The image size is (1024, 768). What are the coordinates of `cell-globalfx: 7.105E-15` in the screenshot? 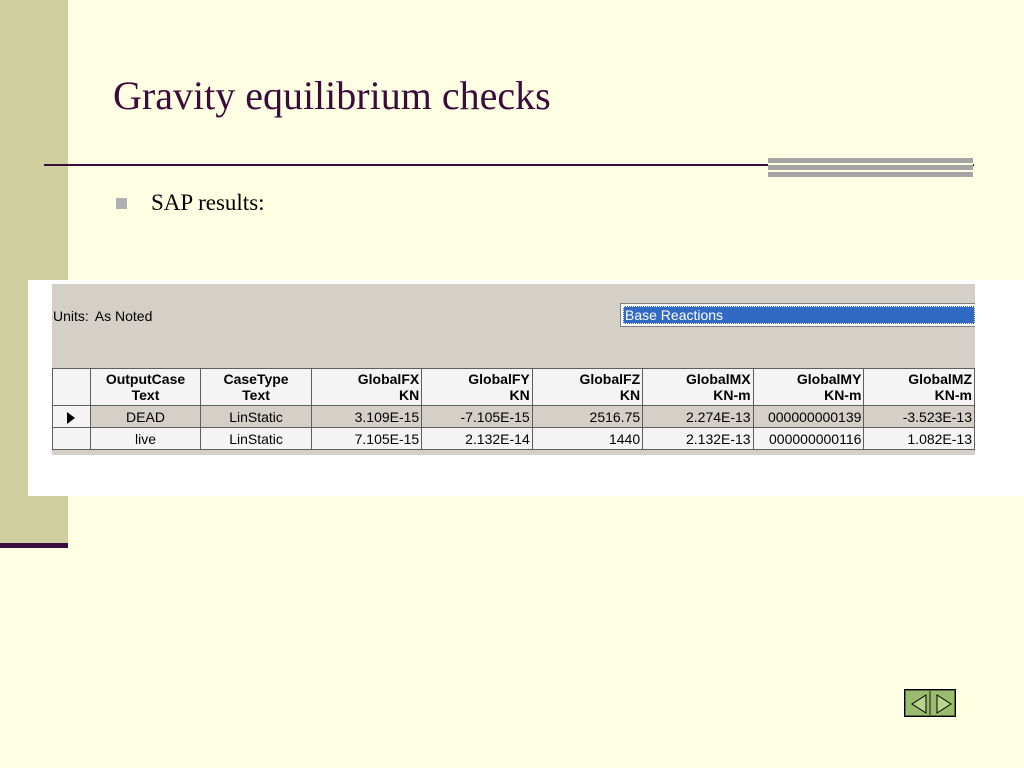 It's located at (366, 438).